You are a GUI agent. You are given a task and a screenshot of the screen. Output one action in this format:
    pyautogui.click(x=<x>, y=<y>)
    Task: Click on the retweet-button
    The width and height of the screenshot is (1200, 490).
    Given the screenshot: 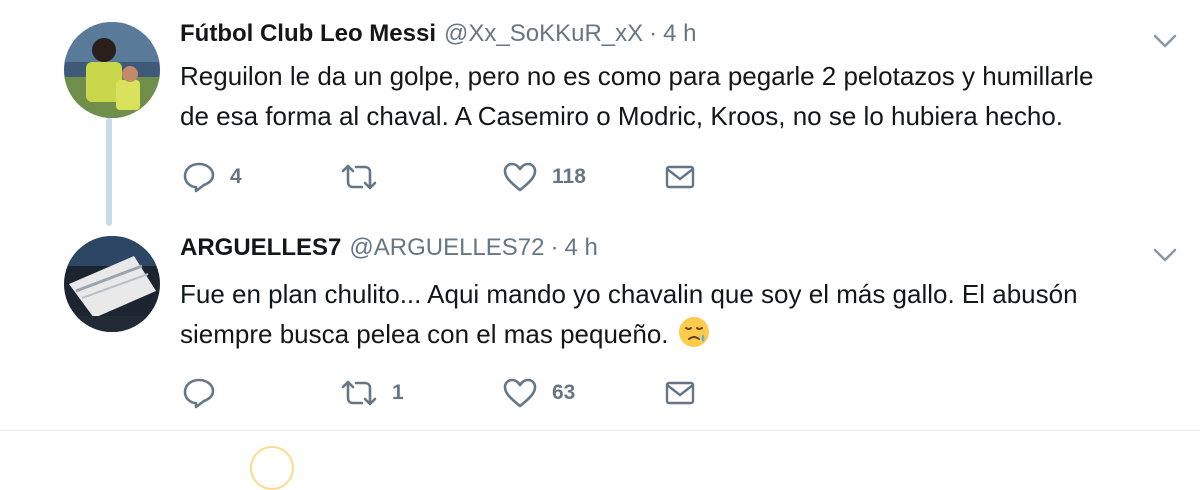 What is the action you would take?
    pyautogui.click(x=366, y=177)
    